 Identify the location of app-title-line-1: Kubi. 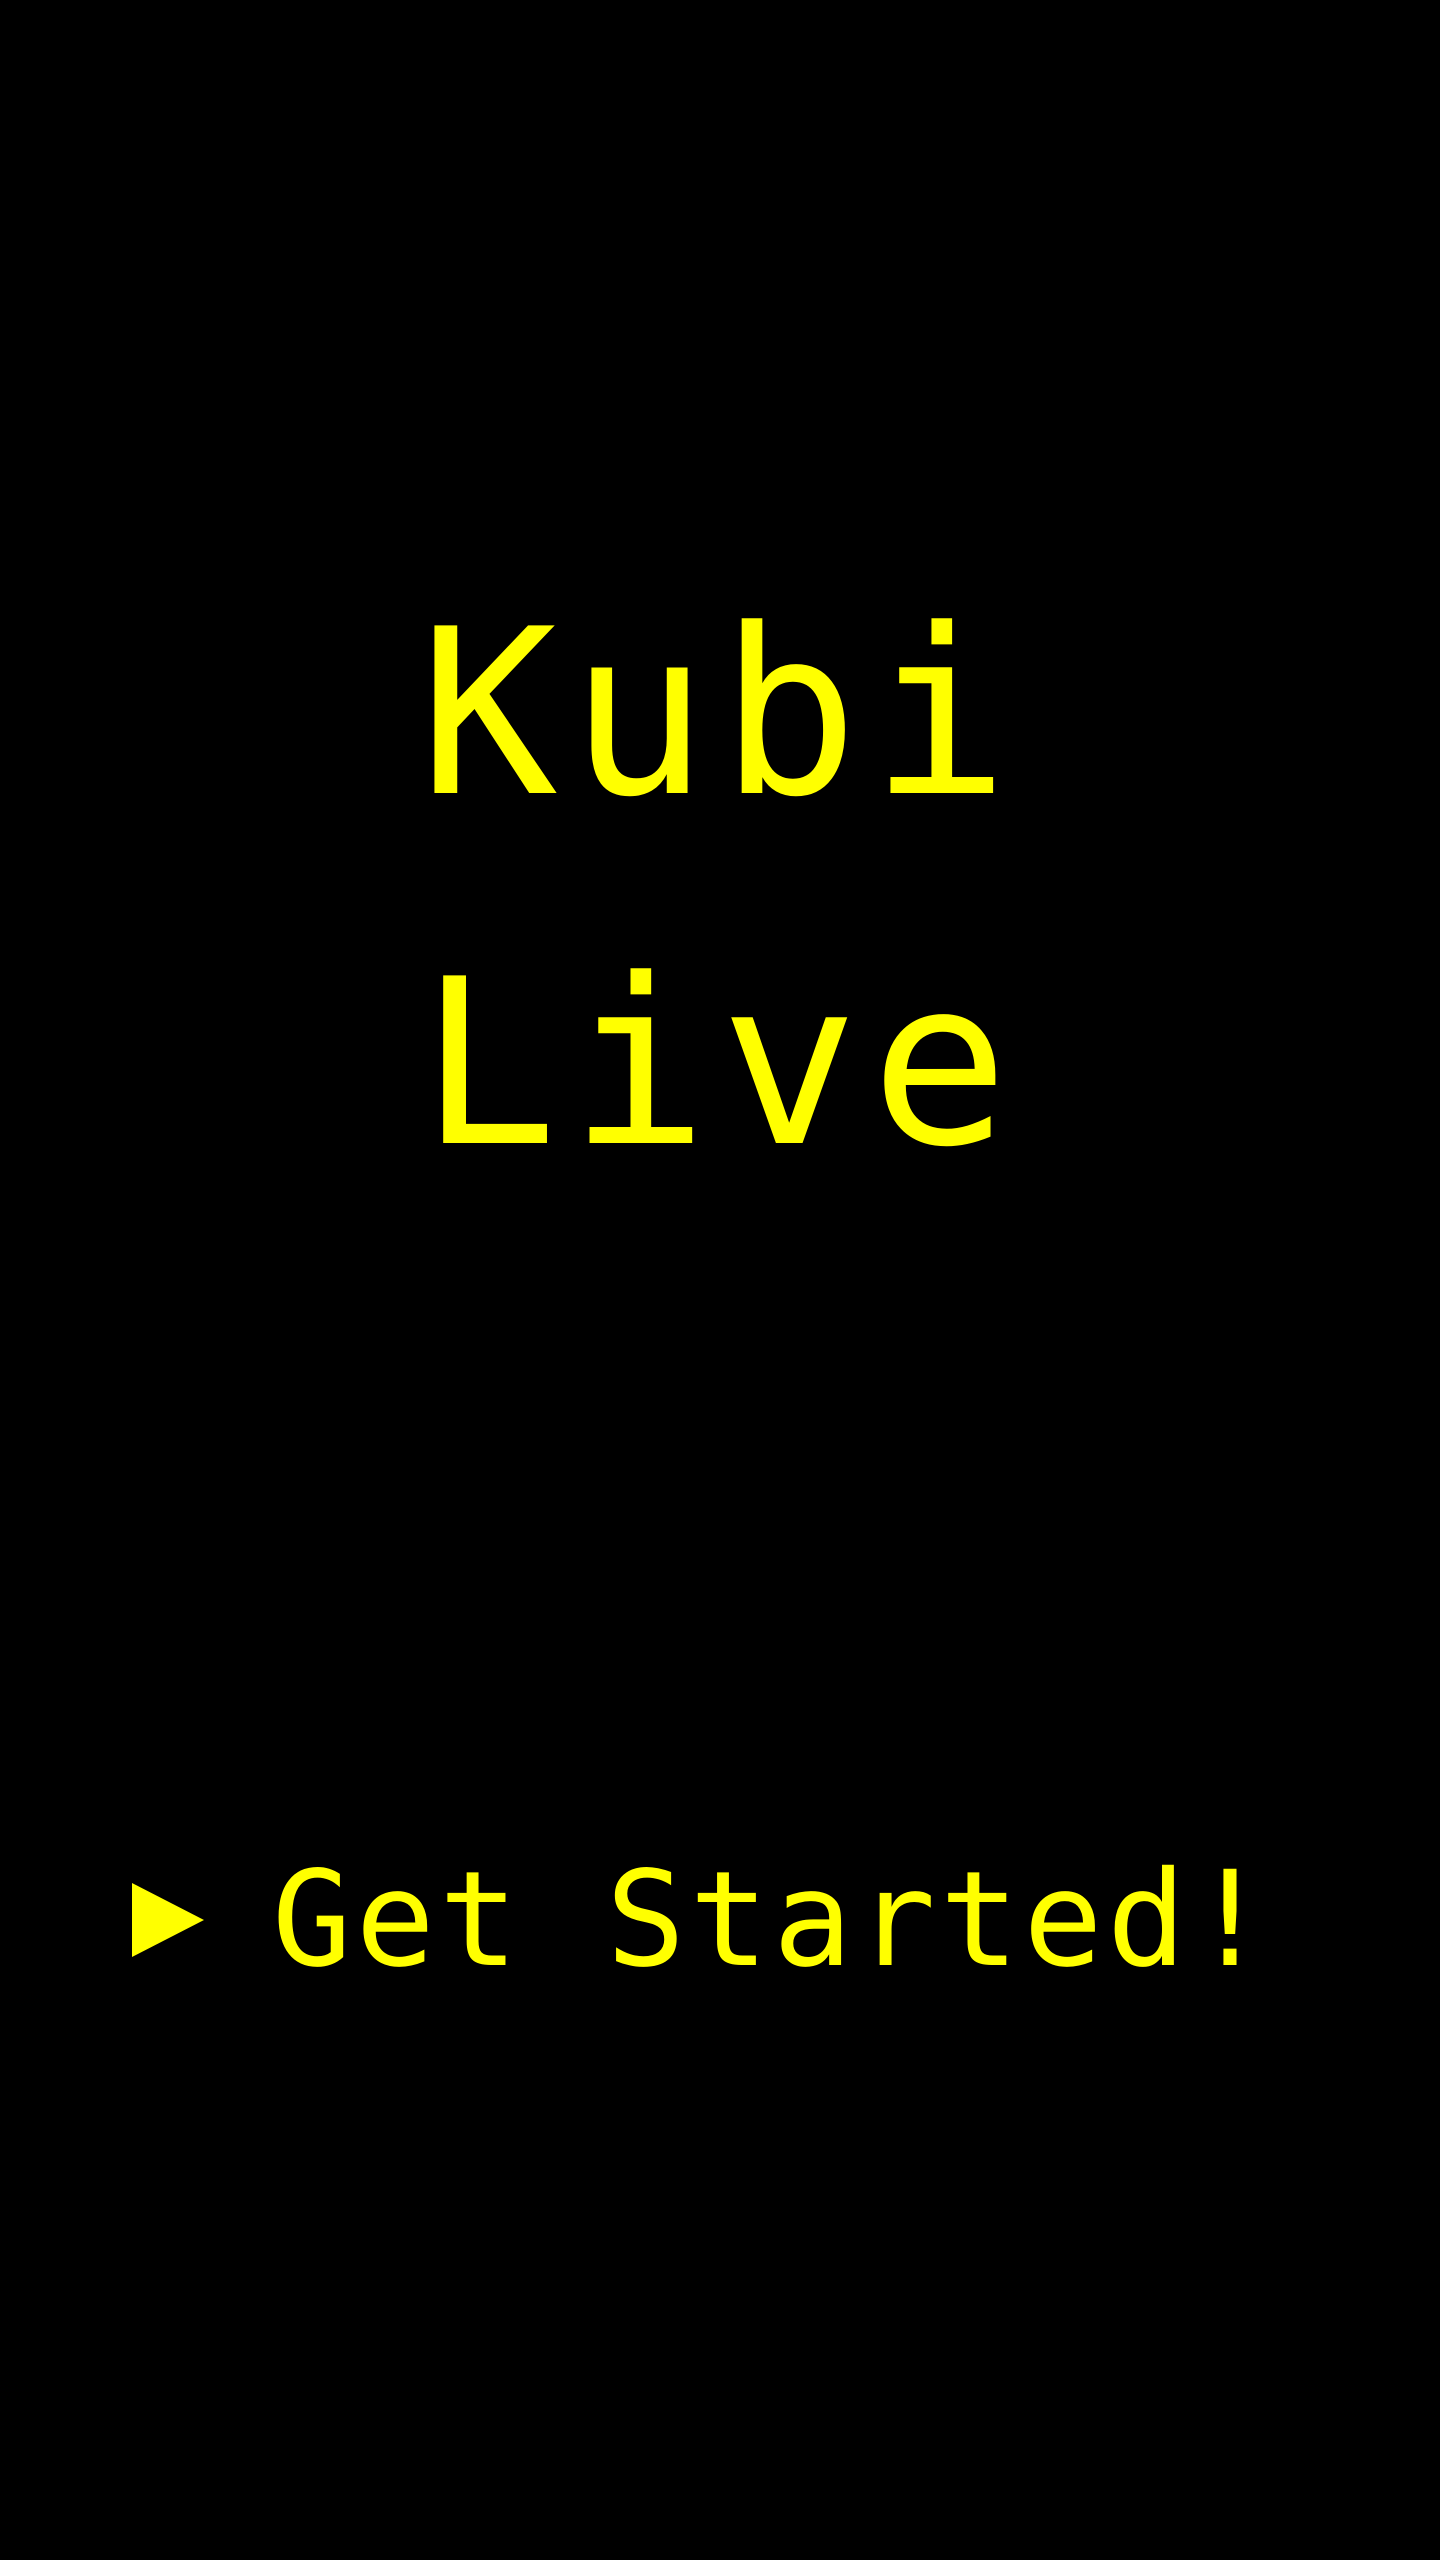
(720, 714).